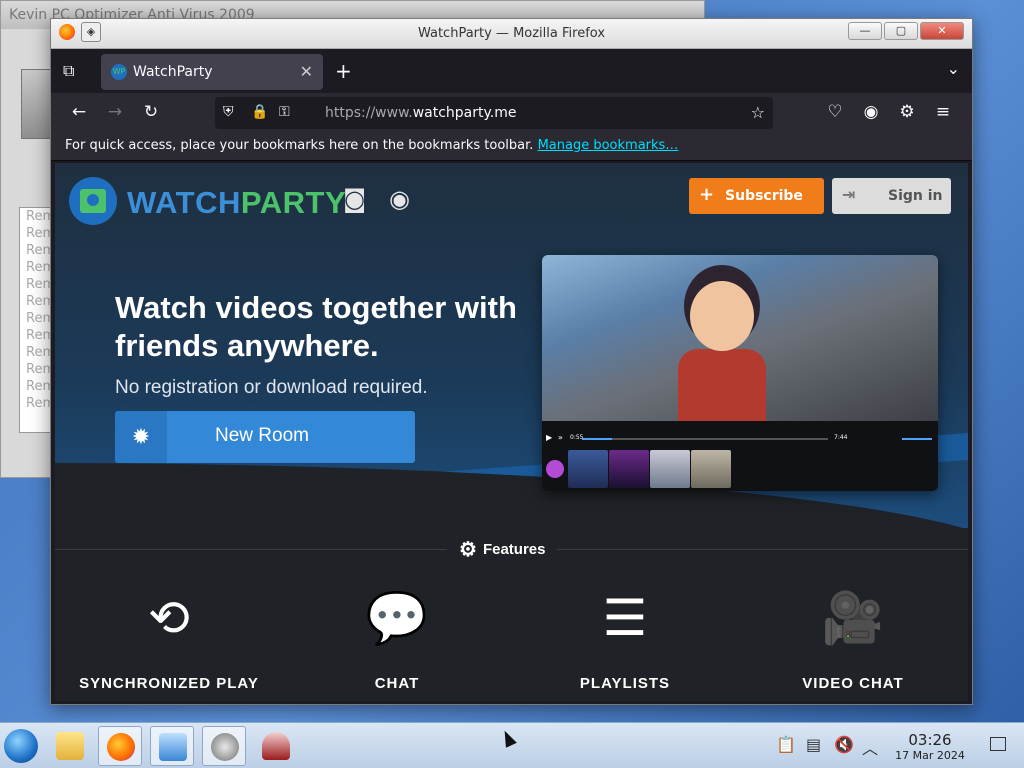 The image size is (1024, 768). I want to click on sign-in-label: Sign in, so click(915, 196).